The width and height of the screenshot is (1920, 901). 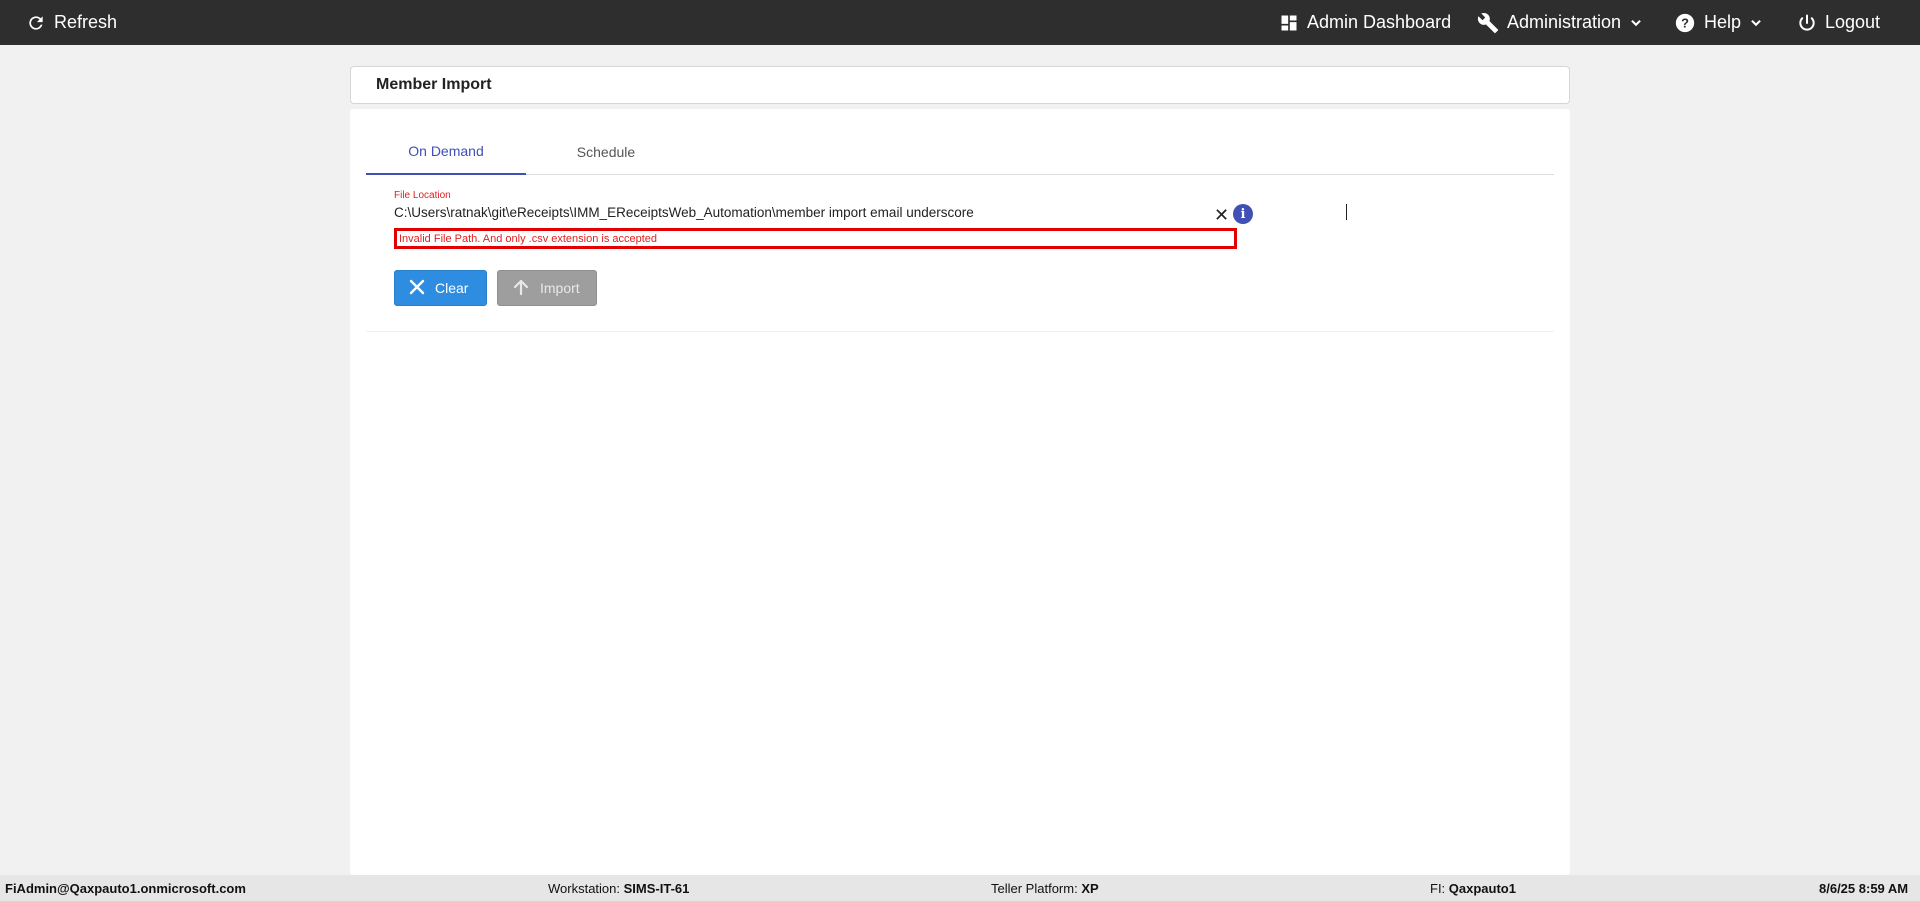 I want to click on help-menu: ? Help, so click(x=1718, y=22).